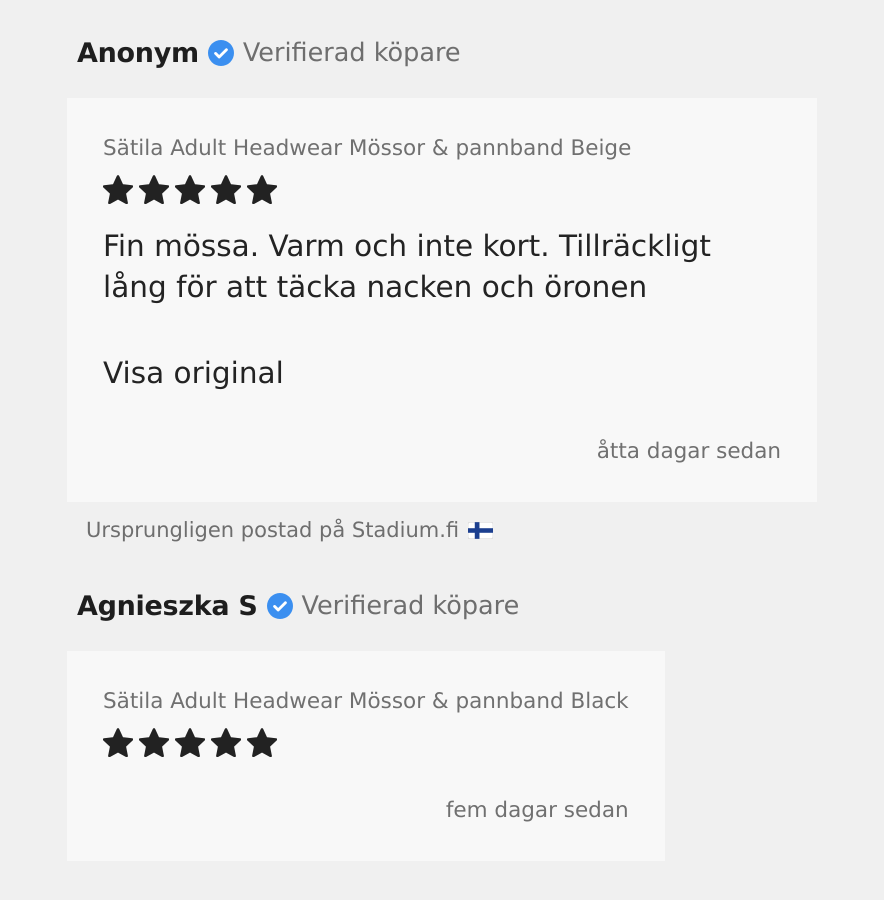 The height and width of the screenshot is (900, 884). Describe the element at coordinates (688, 452) in the screenshot. I see `review-date: åtta dagar sedan` at that location.